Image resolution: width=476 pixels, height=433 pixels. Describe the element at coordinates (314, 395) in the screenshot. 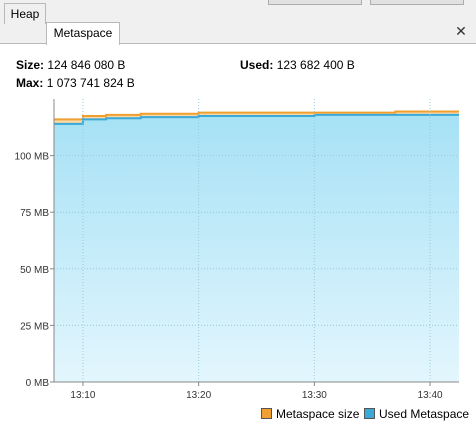

I see `x-tick-label: 13:30` at that location.